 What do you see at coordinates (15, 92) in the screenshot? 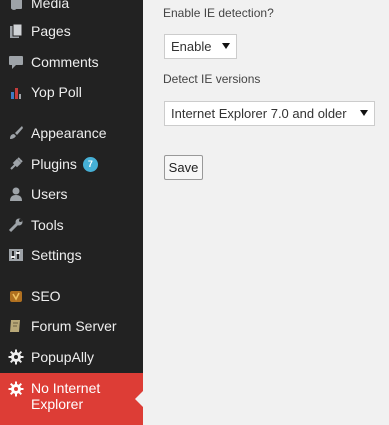
I see `poll-chart-icon` at bounding box center [15, 92].